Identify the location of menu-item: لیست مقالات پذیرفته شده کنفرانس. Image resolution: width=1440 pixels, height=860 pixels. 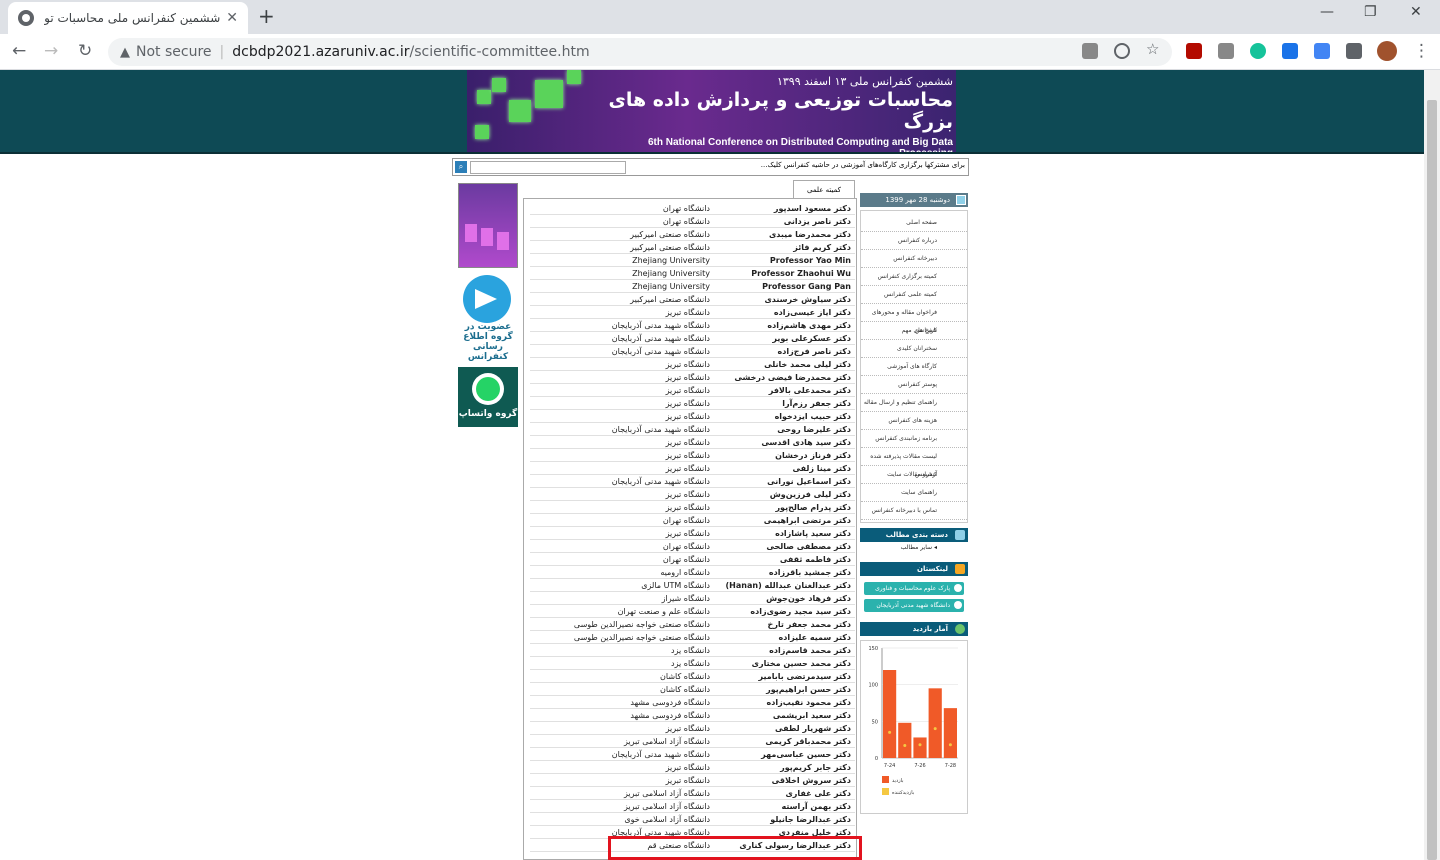
(914, 463).